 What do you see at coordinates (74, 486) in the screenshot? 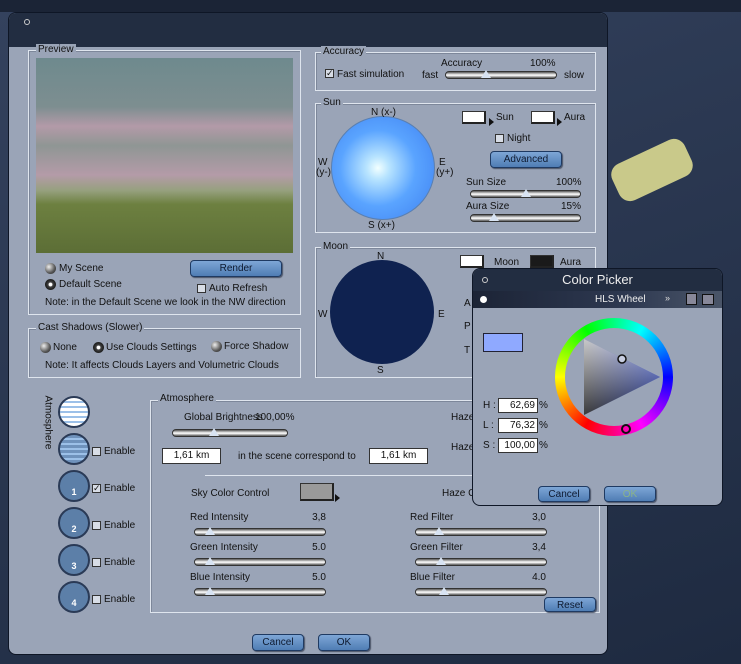
I see `cloud-layer-icon: 1` at bounding box center [74, 486].